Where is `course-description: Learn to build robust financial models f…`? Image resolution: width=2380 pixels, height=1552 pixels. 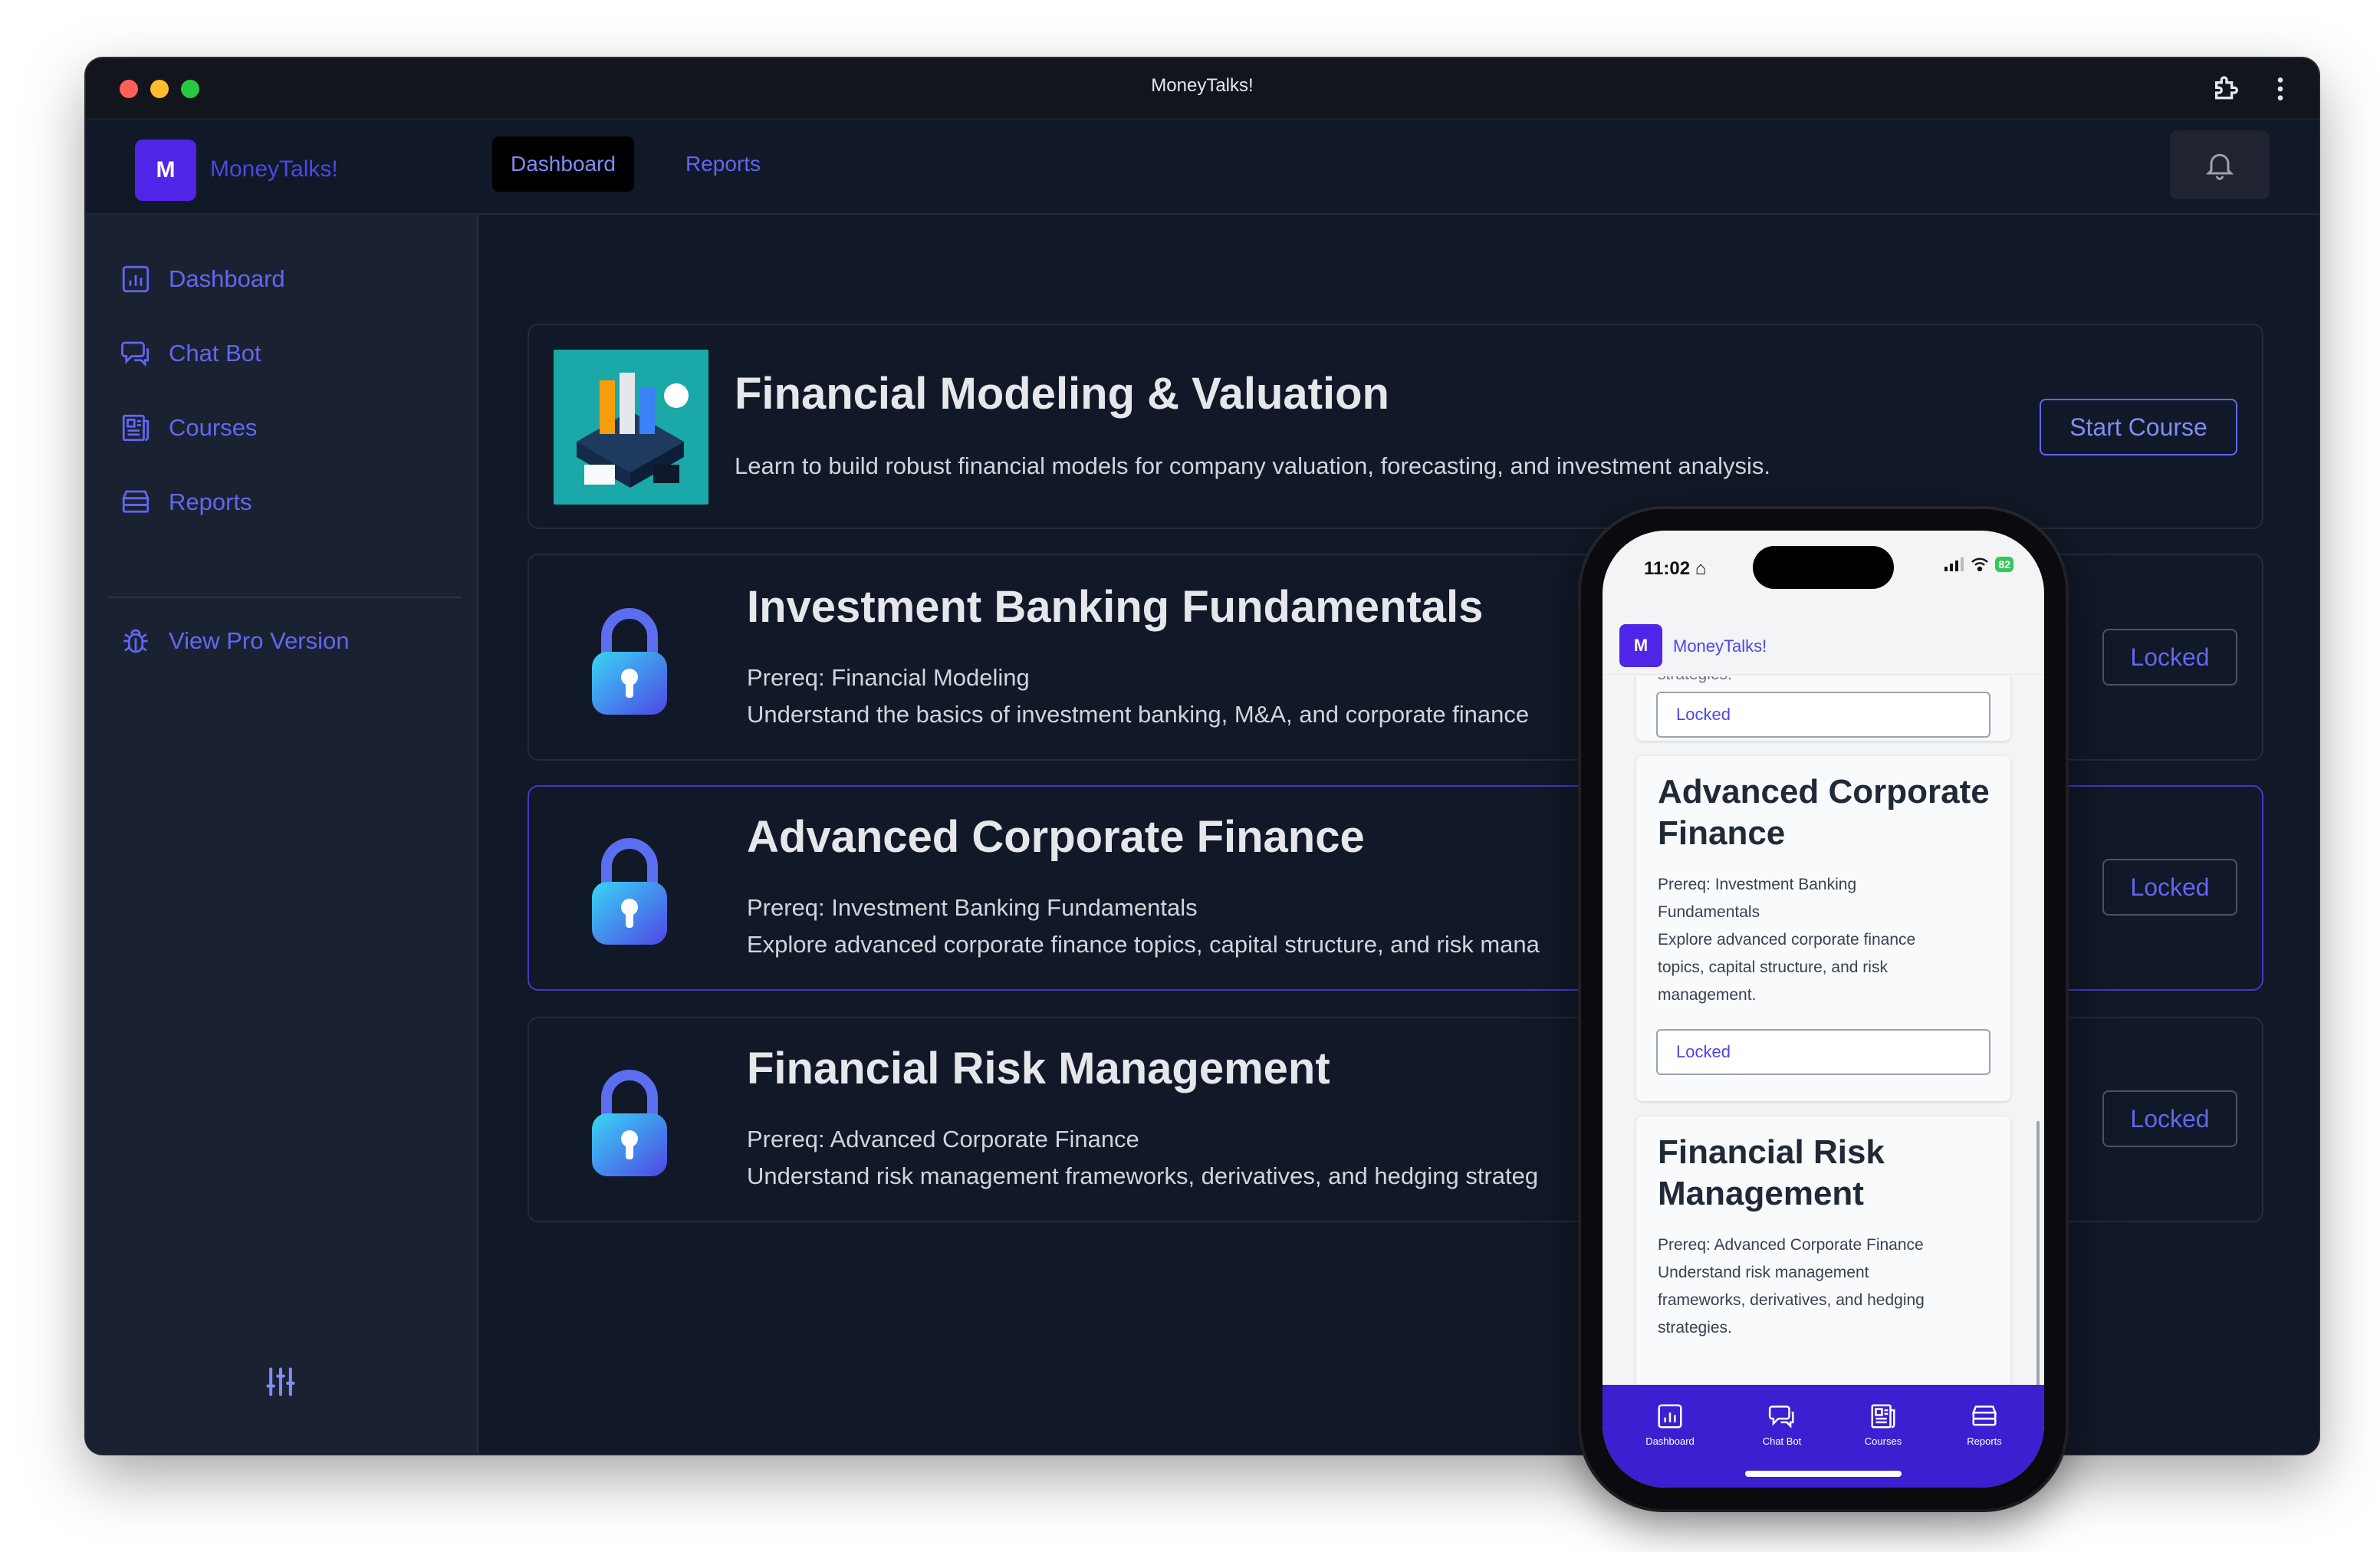
course-description: Learn to build robust financial models f… is located at coordinates (1252, 465).